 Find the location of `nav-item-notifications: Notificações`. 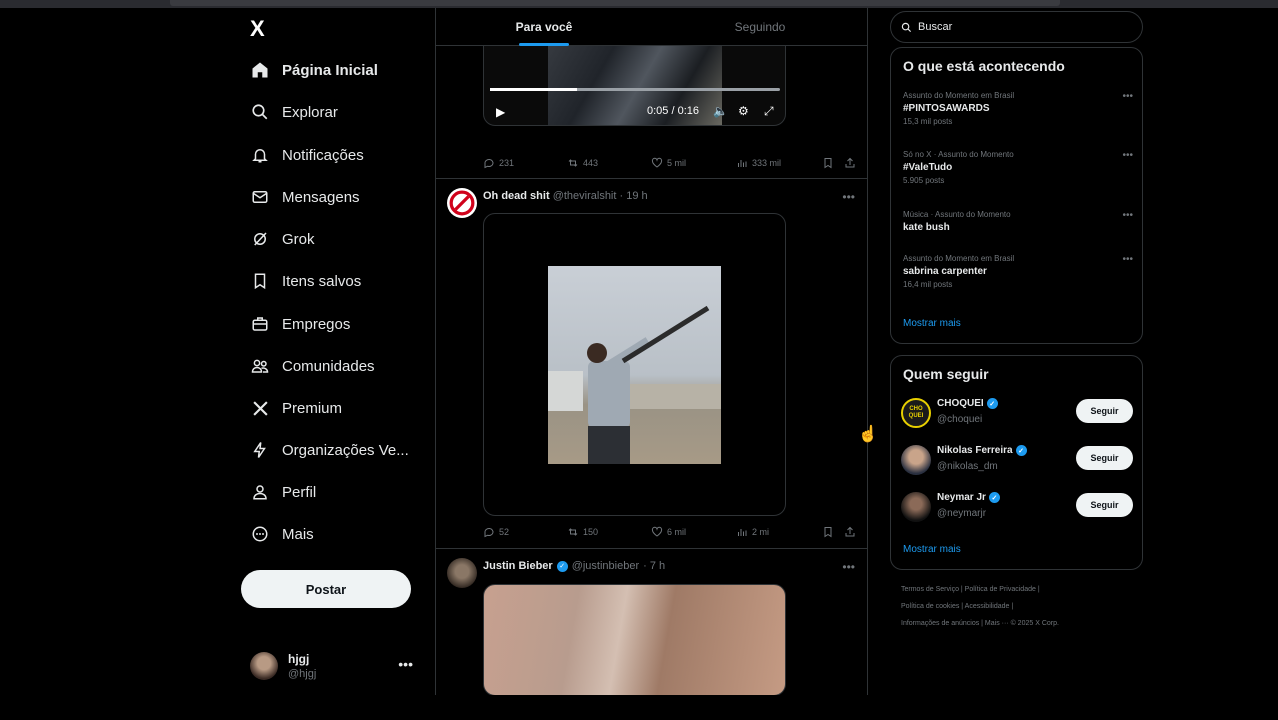

nav-item-notifications: Notificações is located at coordinates (307, 155).